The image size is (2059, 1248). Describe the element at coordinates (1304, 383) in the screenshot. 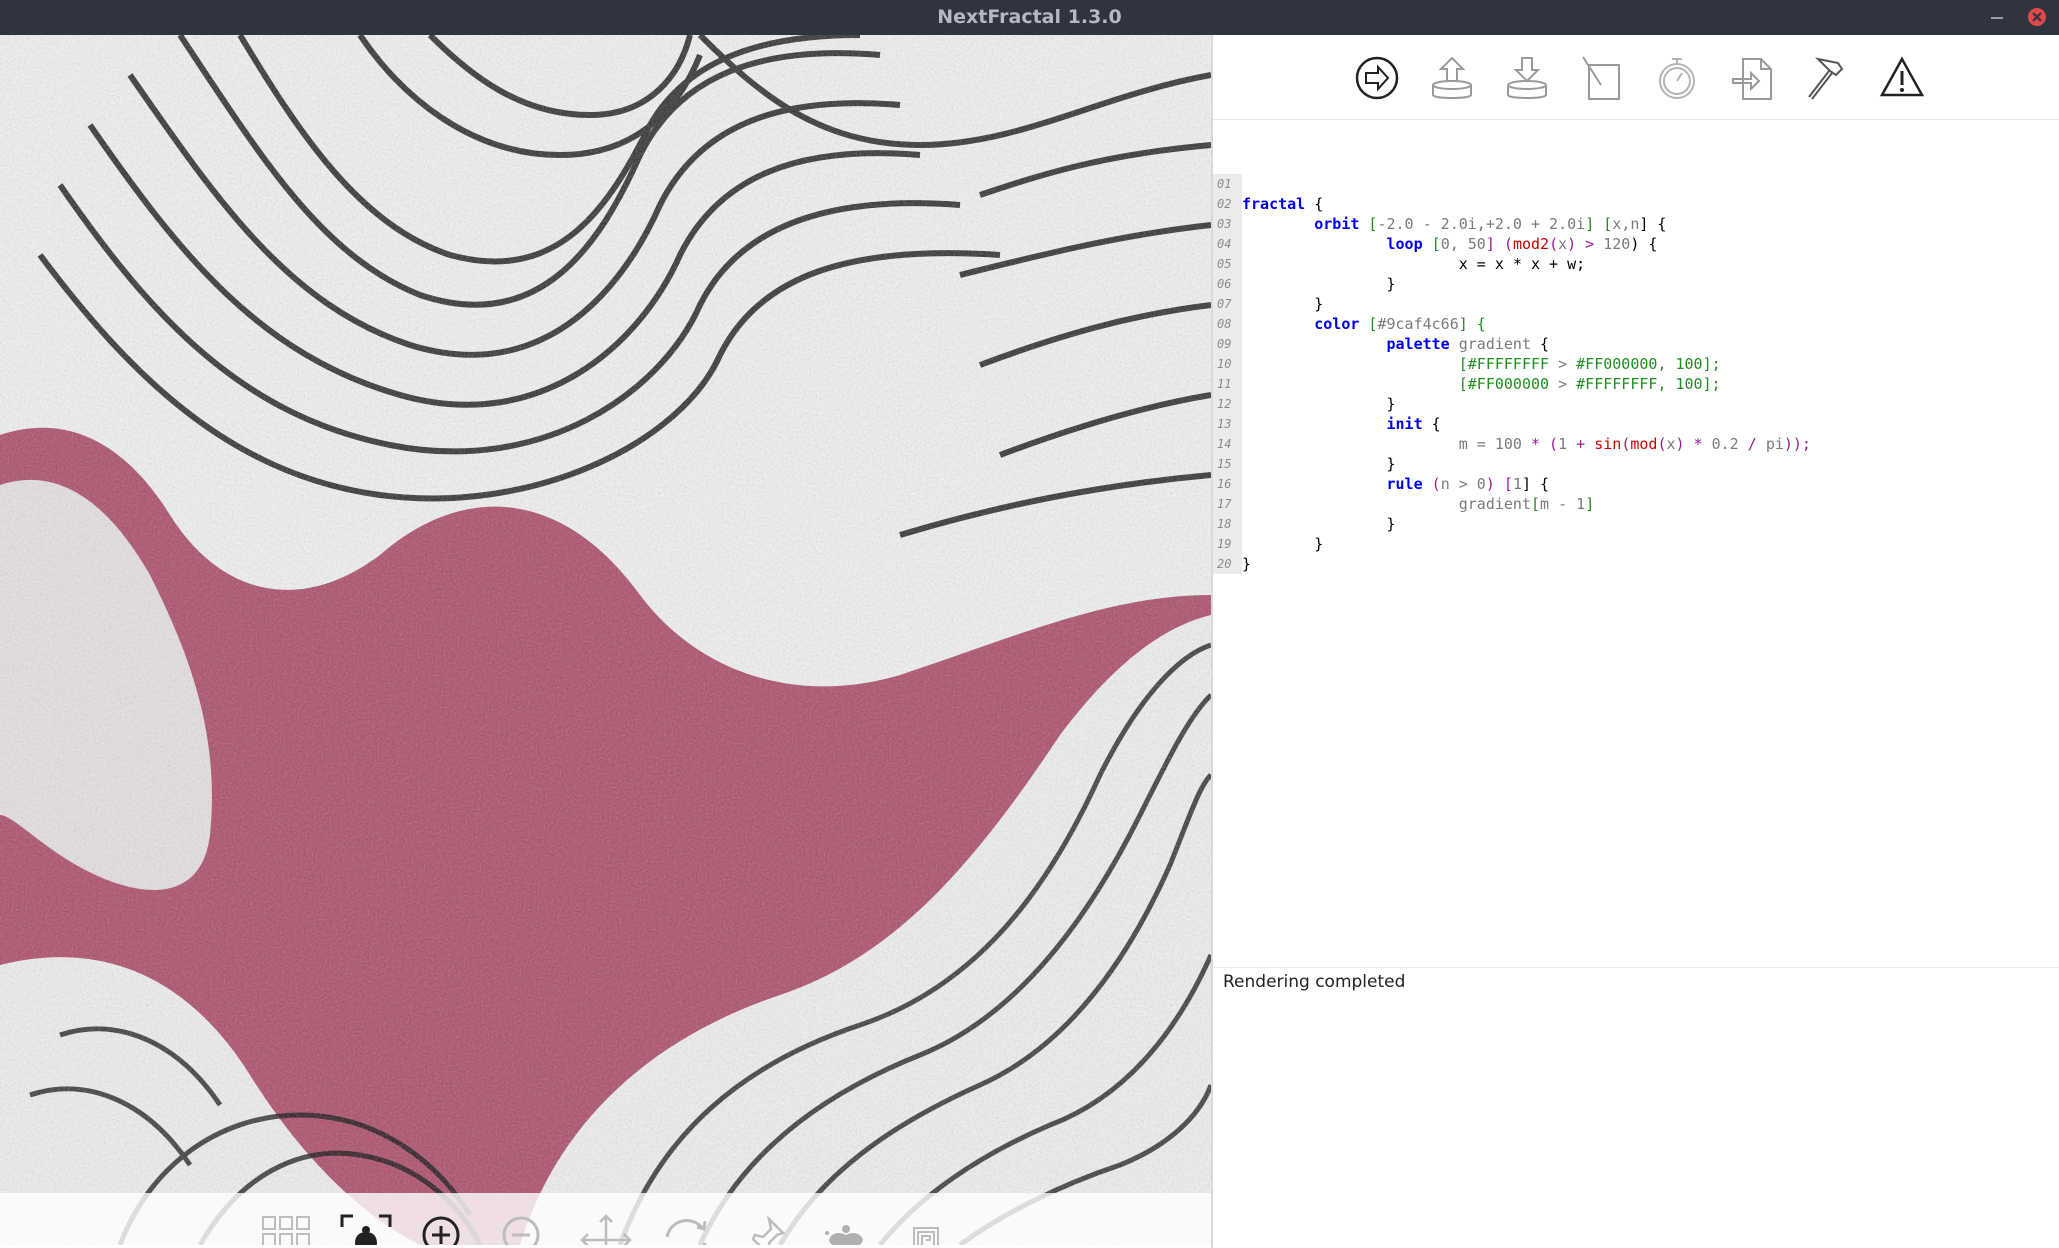

I see `code-line: 11 }` at that location.